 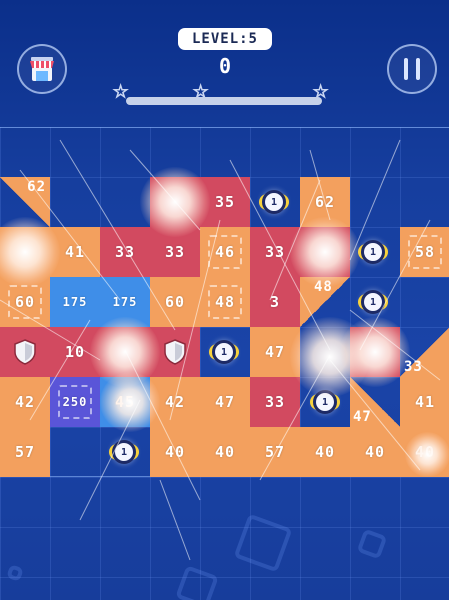 I want to click on number-block: 3, so click(x=275, y=302).